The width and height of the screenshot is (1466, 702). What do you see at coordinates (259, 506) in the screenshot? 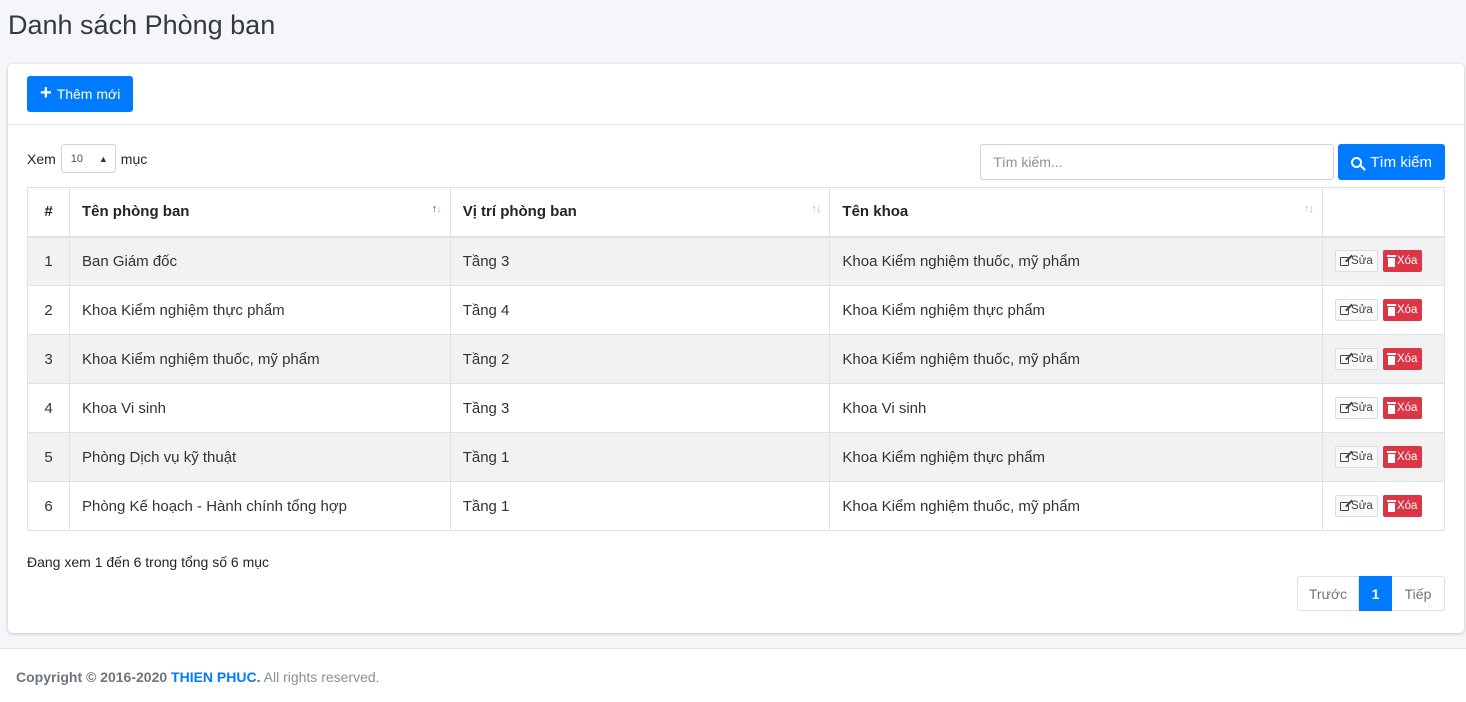
I see `cell-name: Phòng Kế hoạch - Hành chính tổng hợp` at bounding box center [259, 506].